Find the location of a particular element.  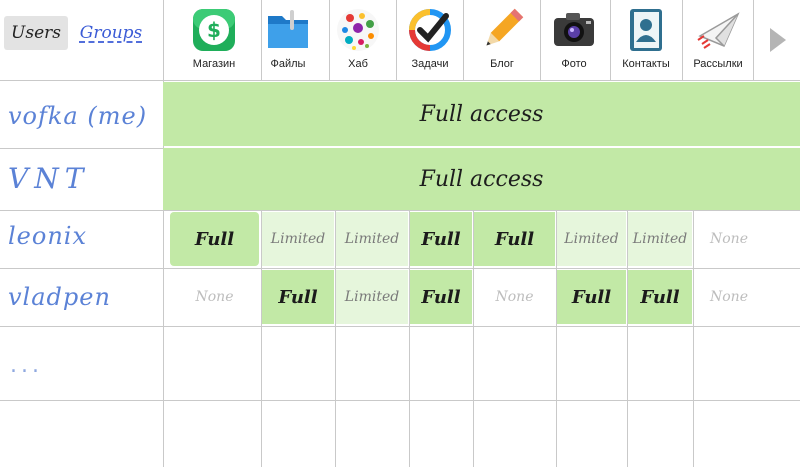

tab-groups: Groups is located at coordinates (111, 33).